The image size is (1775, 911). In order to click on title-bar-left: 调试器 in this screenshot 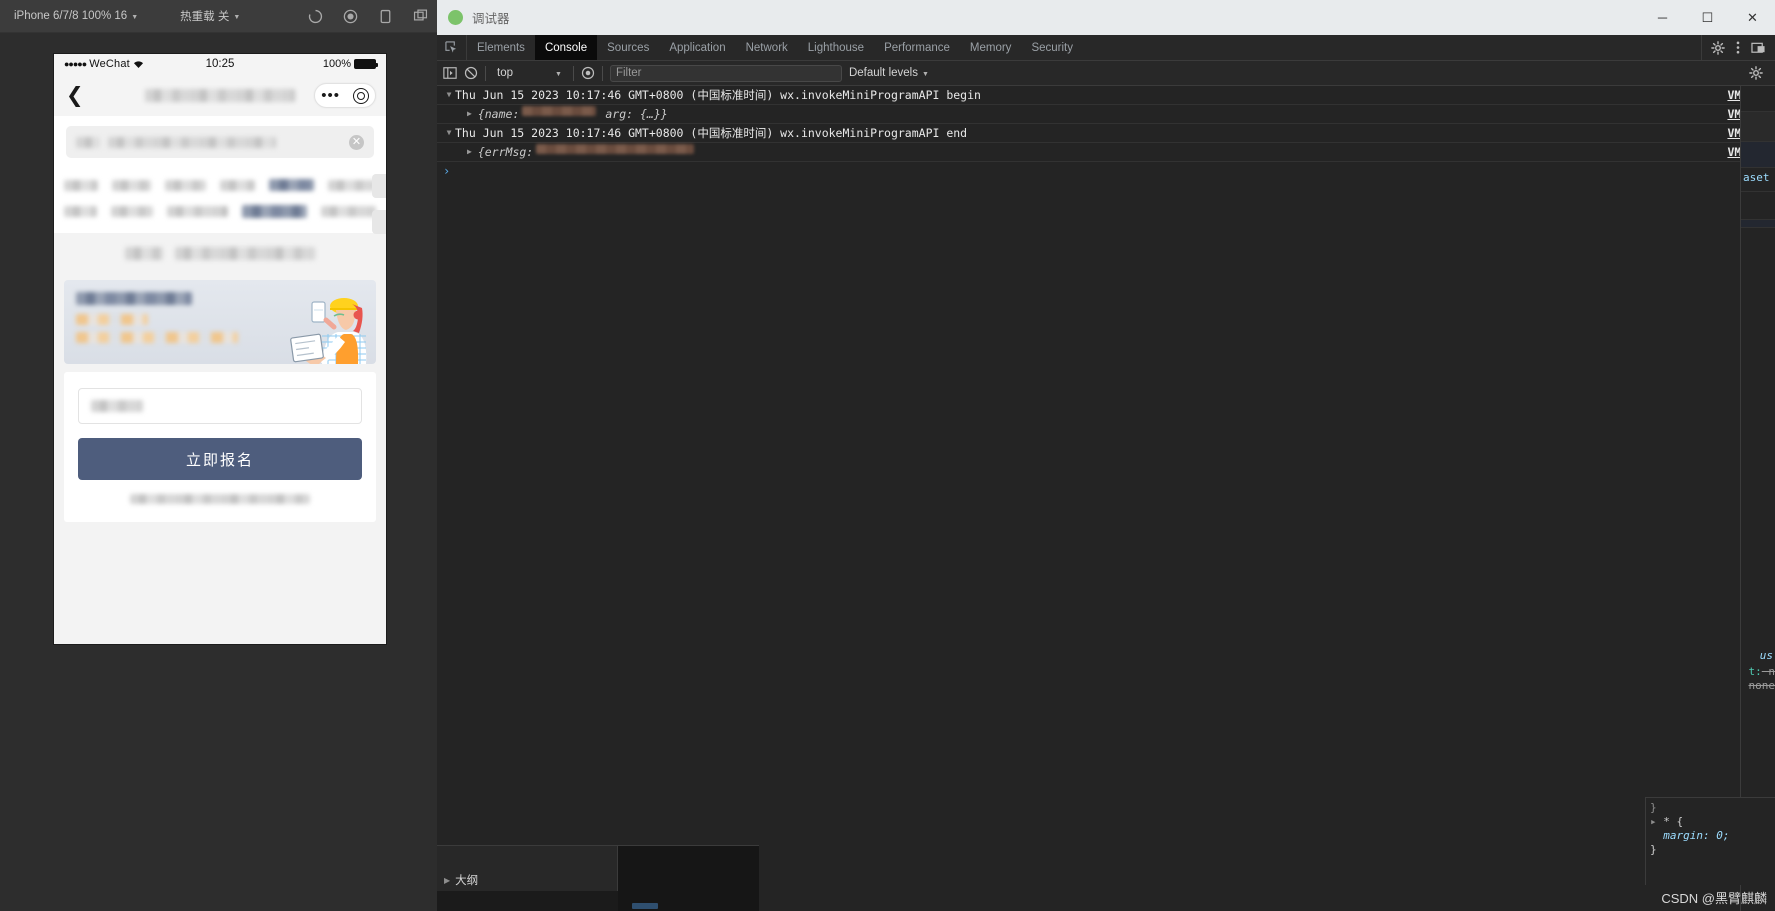, I will do `click(479, 17)`.